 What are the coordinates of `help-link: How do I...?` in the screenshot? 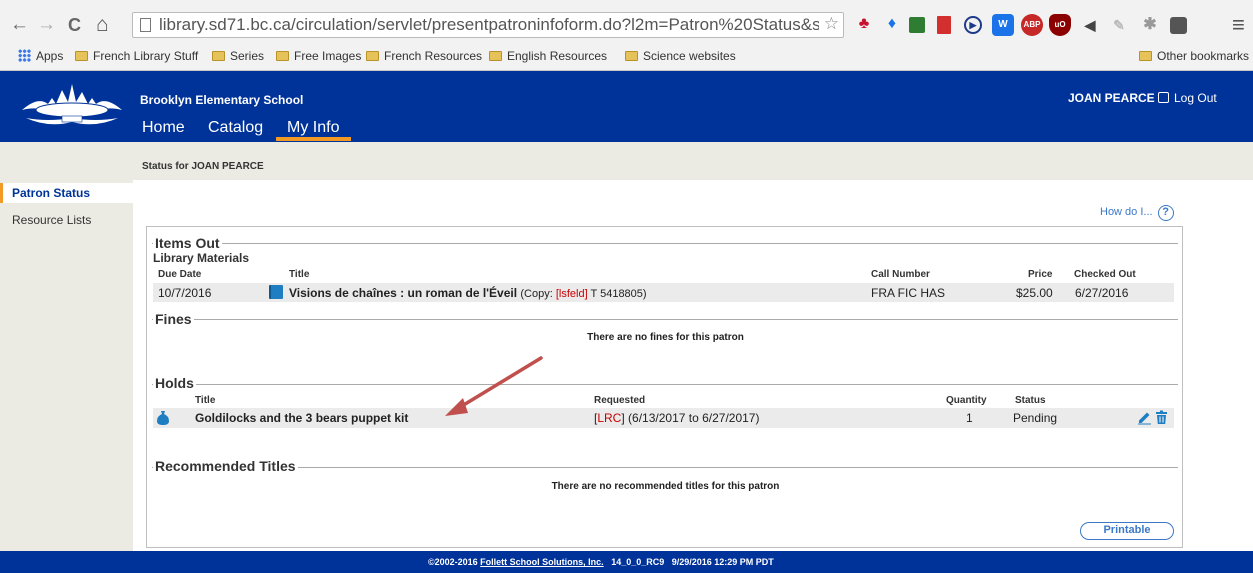 It's located at (1137, 213).